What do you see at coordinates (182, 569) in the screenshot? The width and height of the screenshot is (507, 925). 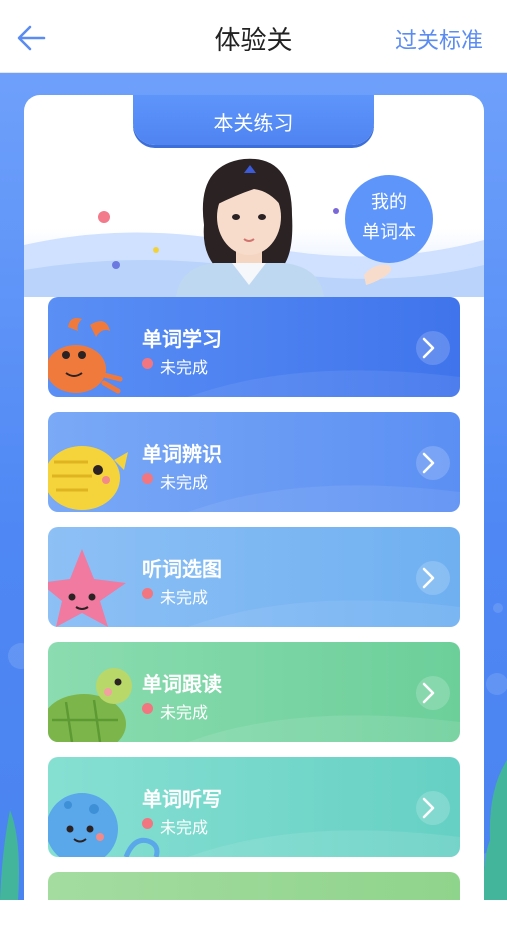 I see `practice-item-label: 听词选图` at bounding box center [182, 569].